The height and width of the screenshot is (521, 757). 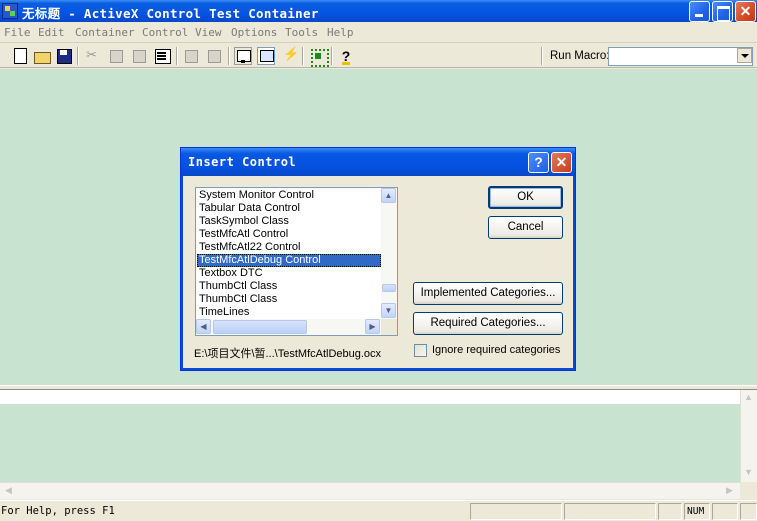 I want to click on control-list-item: TimeLines, so click(x=289, y=312).